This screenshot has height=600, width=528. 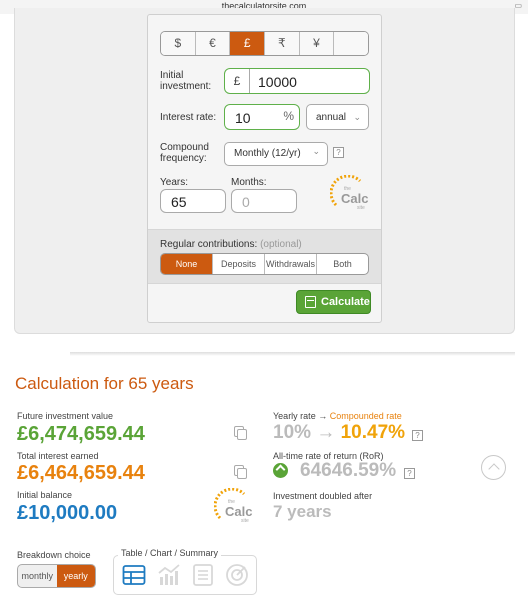 I want to click on currency-prefix: £, so click(x=237, y=81).